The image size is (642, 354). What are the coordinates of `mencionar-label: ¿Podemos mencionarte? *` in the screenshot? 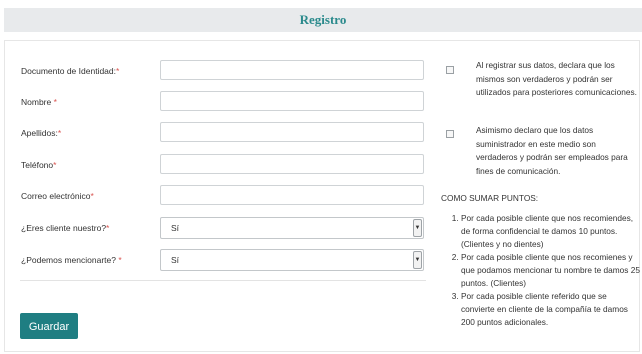 It's located at (71, 260).